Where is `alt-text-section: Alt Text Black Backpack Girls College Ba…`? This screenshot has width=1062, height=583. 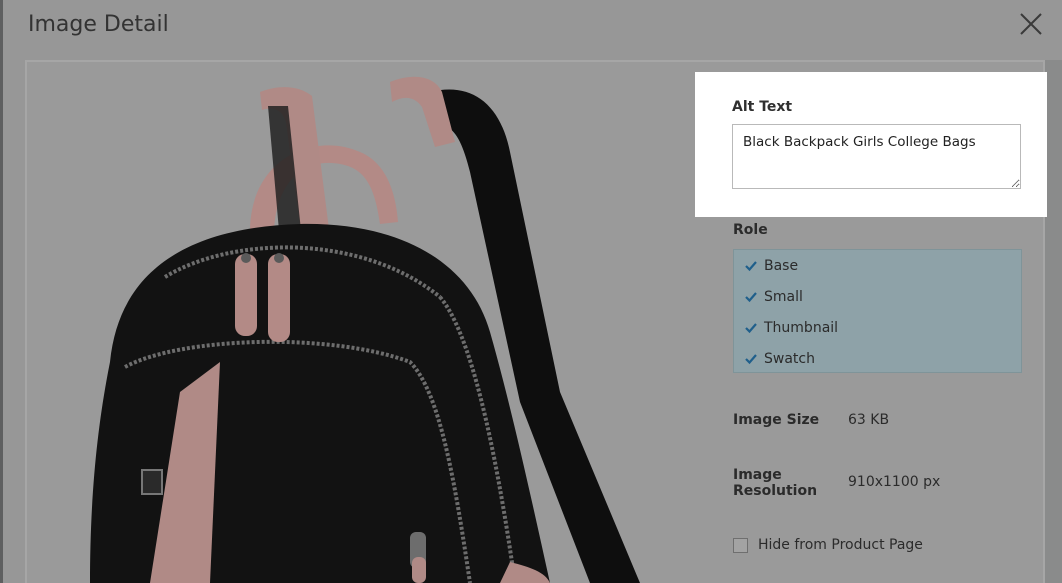 alt-text-section: Alt Text Black Backpack Girls College Ba… is located at coordinates (871, 144).